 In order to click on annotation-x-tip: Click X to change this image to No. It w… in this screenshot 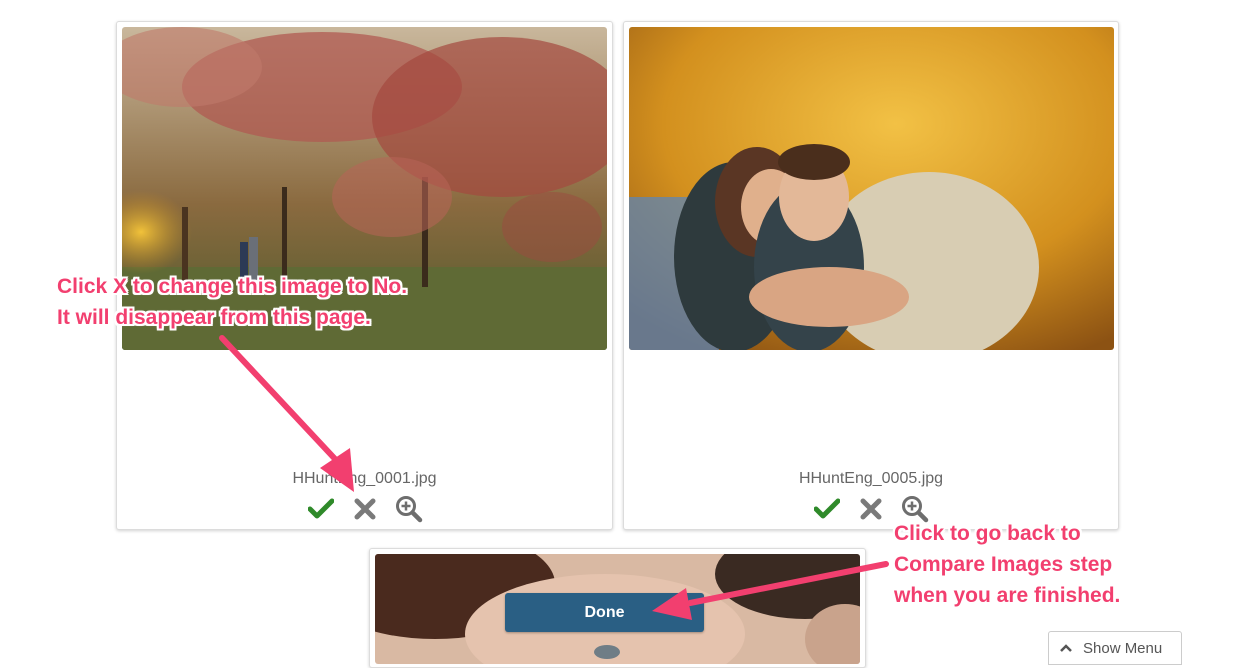, I will do `click(232, 302)`.